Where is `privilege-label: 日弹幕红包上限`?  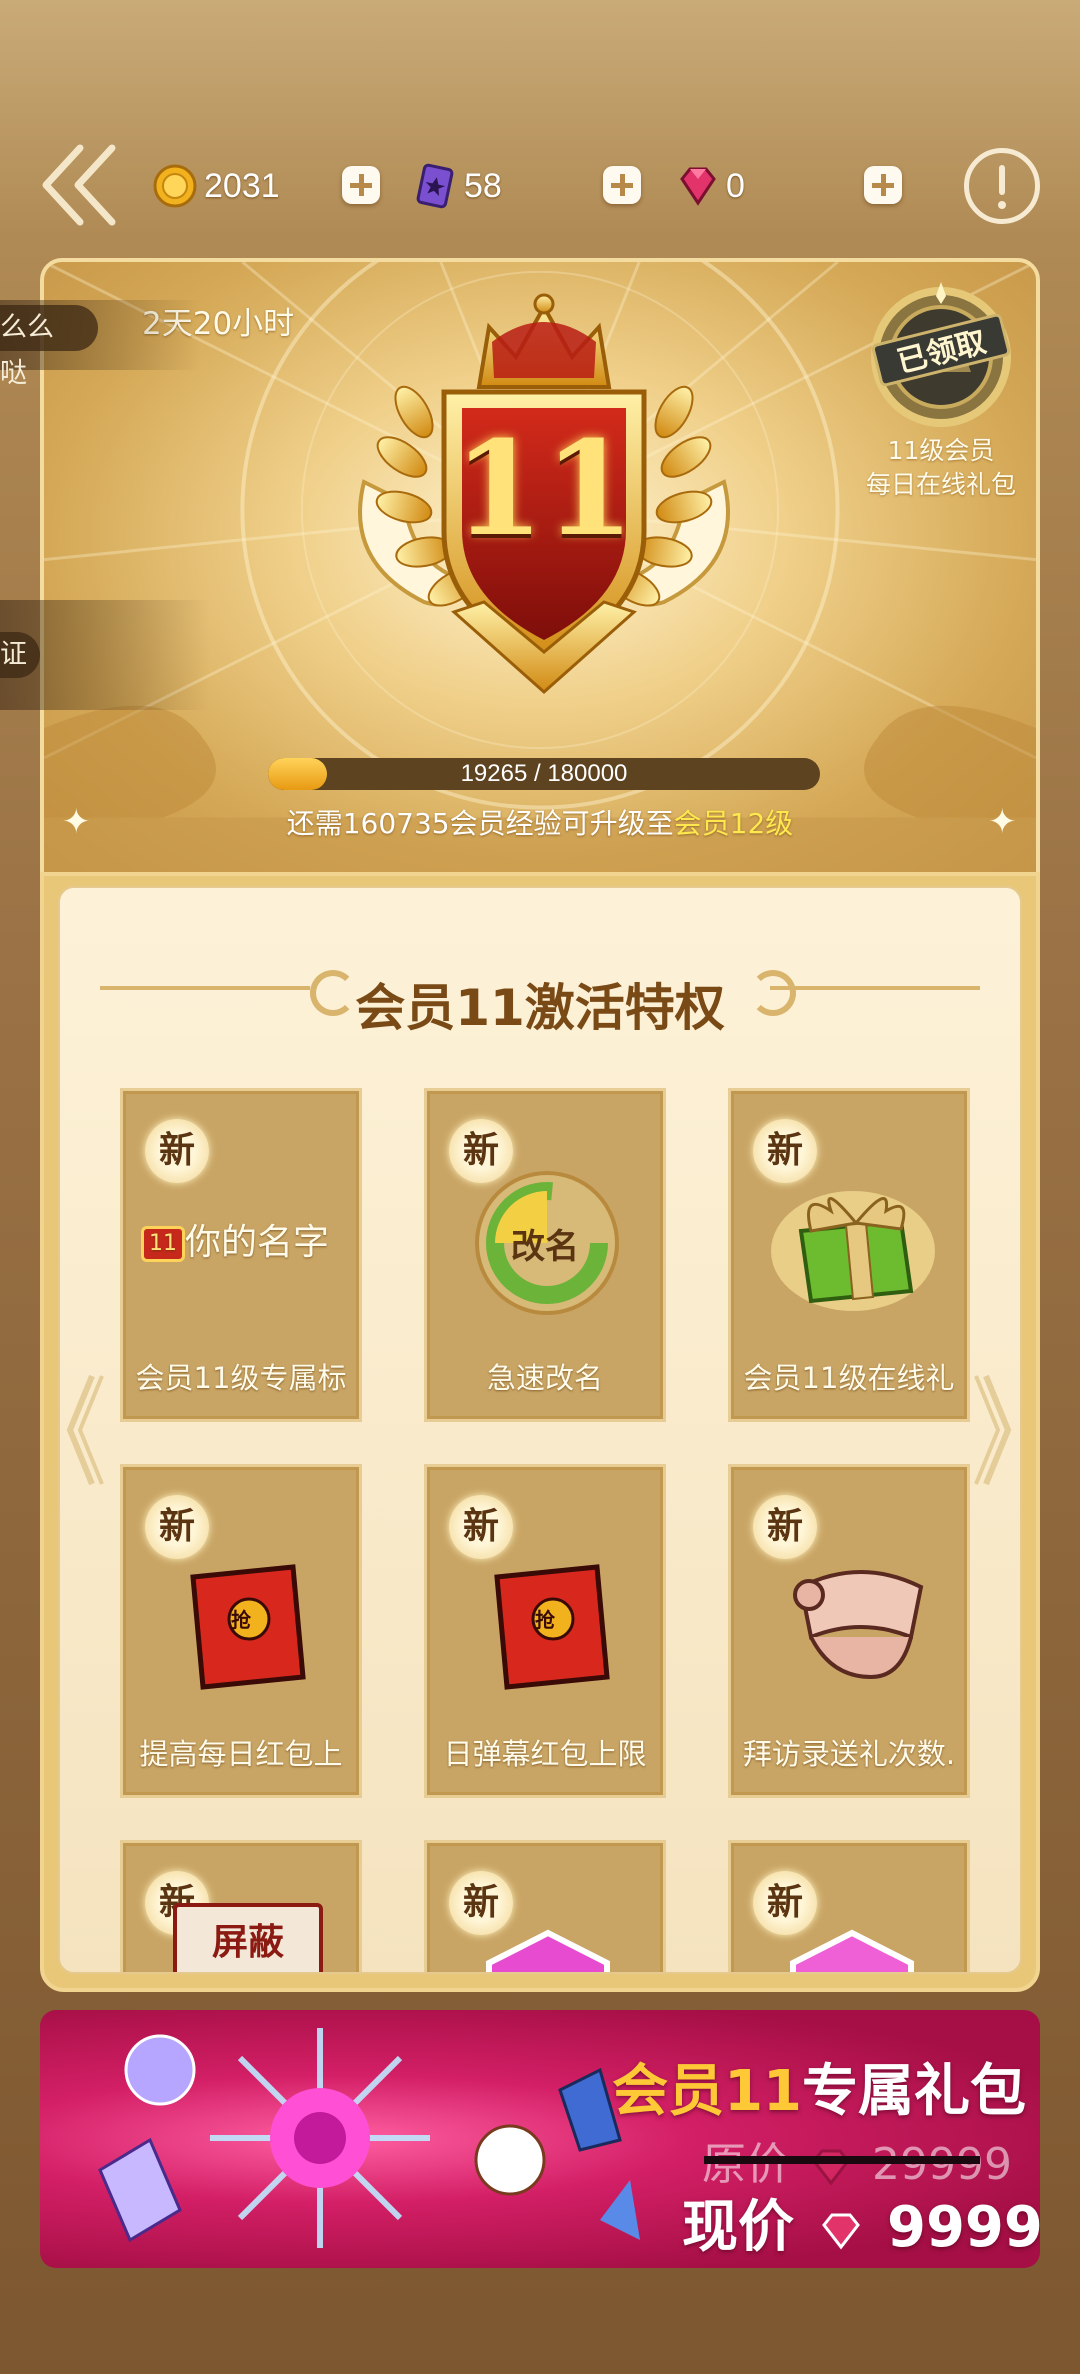 privilege-label: 日弹幕红包上限 is located at coordinates (545, 1754).